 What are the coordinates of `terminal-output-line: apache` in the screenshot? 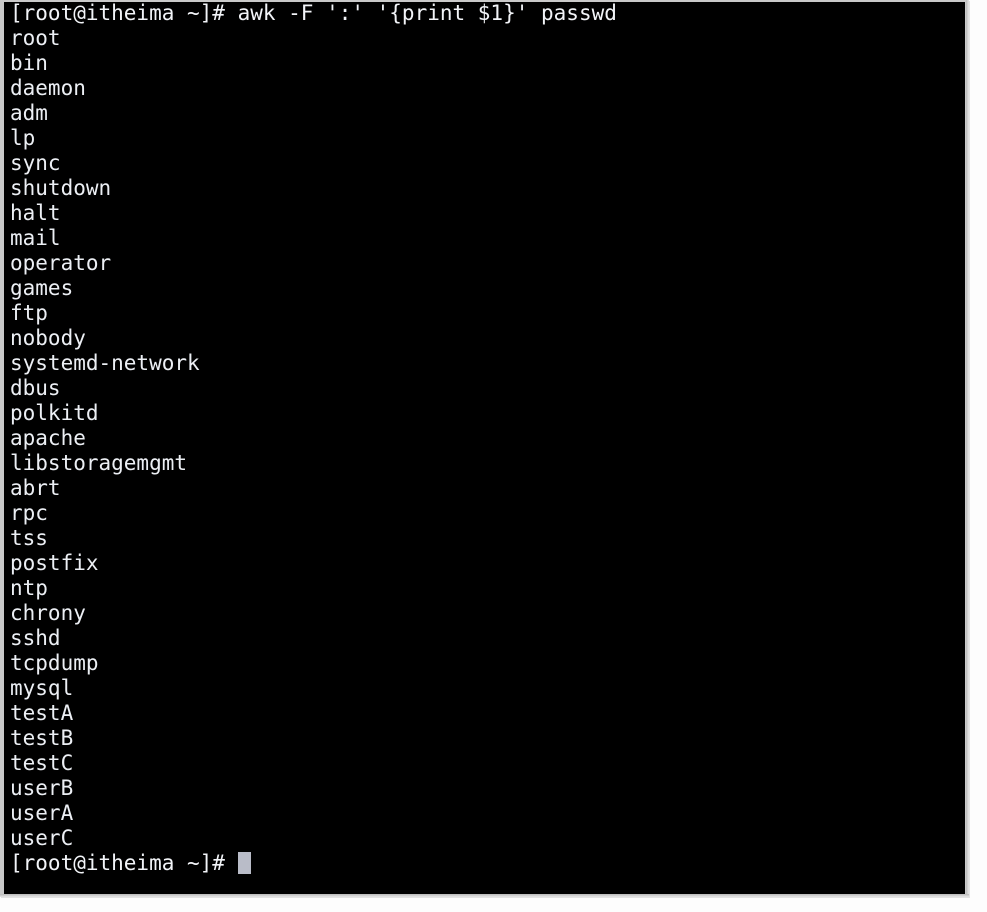 It's located at (48, 438).